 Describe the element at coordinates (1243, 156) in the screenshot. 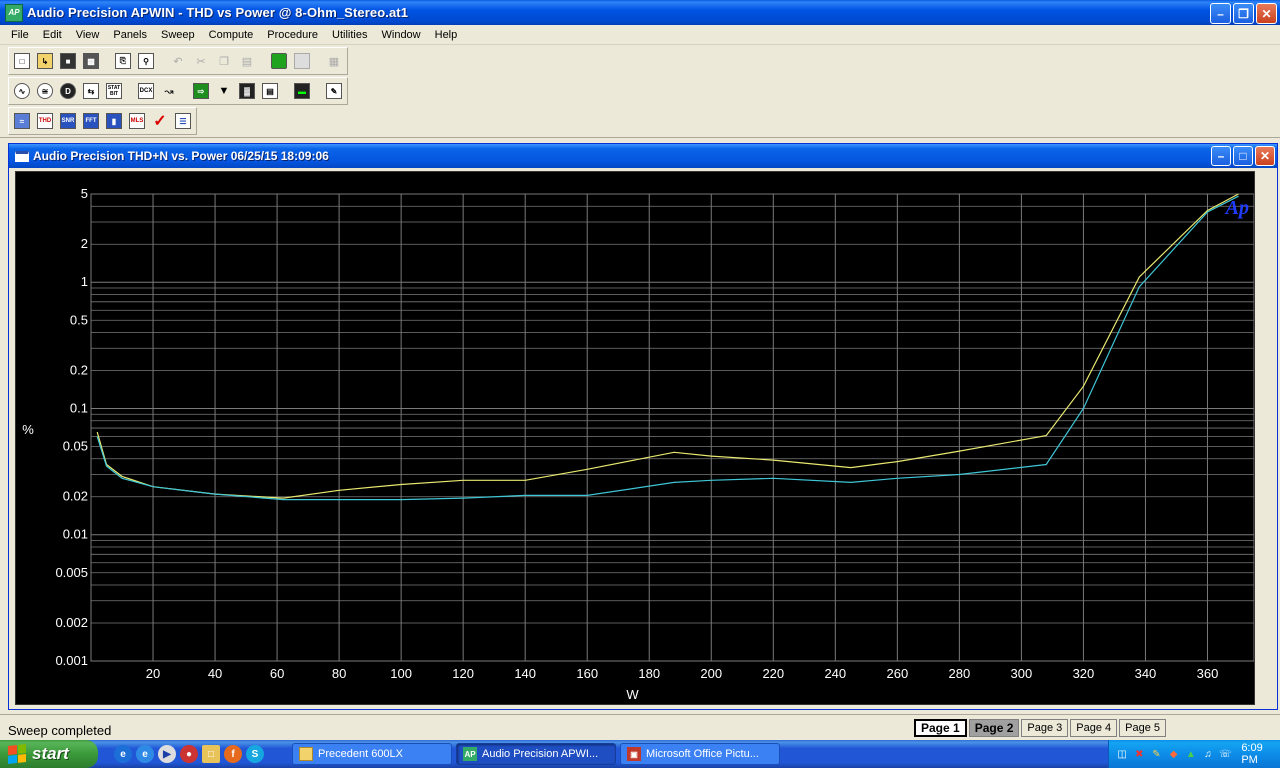

I see `graph-maximize-button: □` at that location.